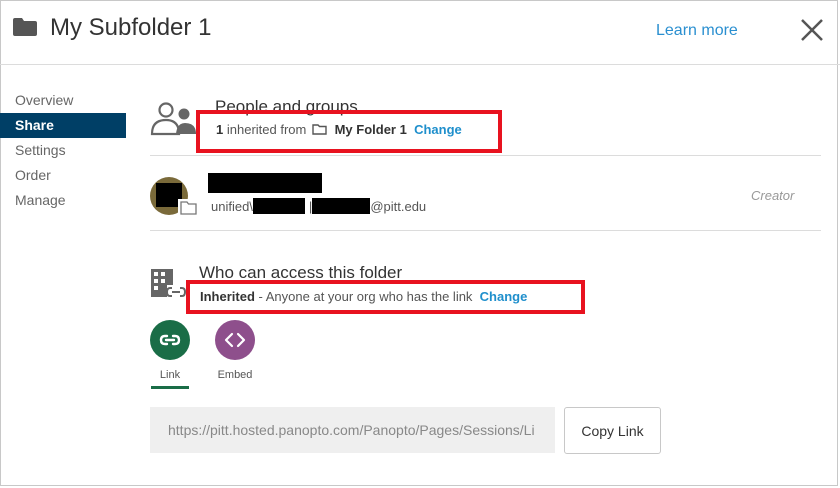 Image resolution: width=840 pixels, height=488 pixels. I want to click on link-option-label: Link, so click(170, 375).